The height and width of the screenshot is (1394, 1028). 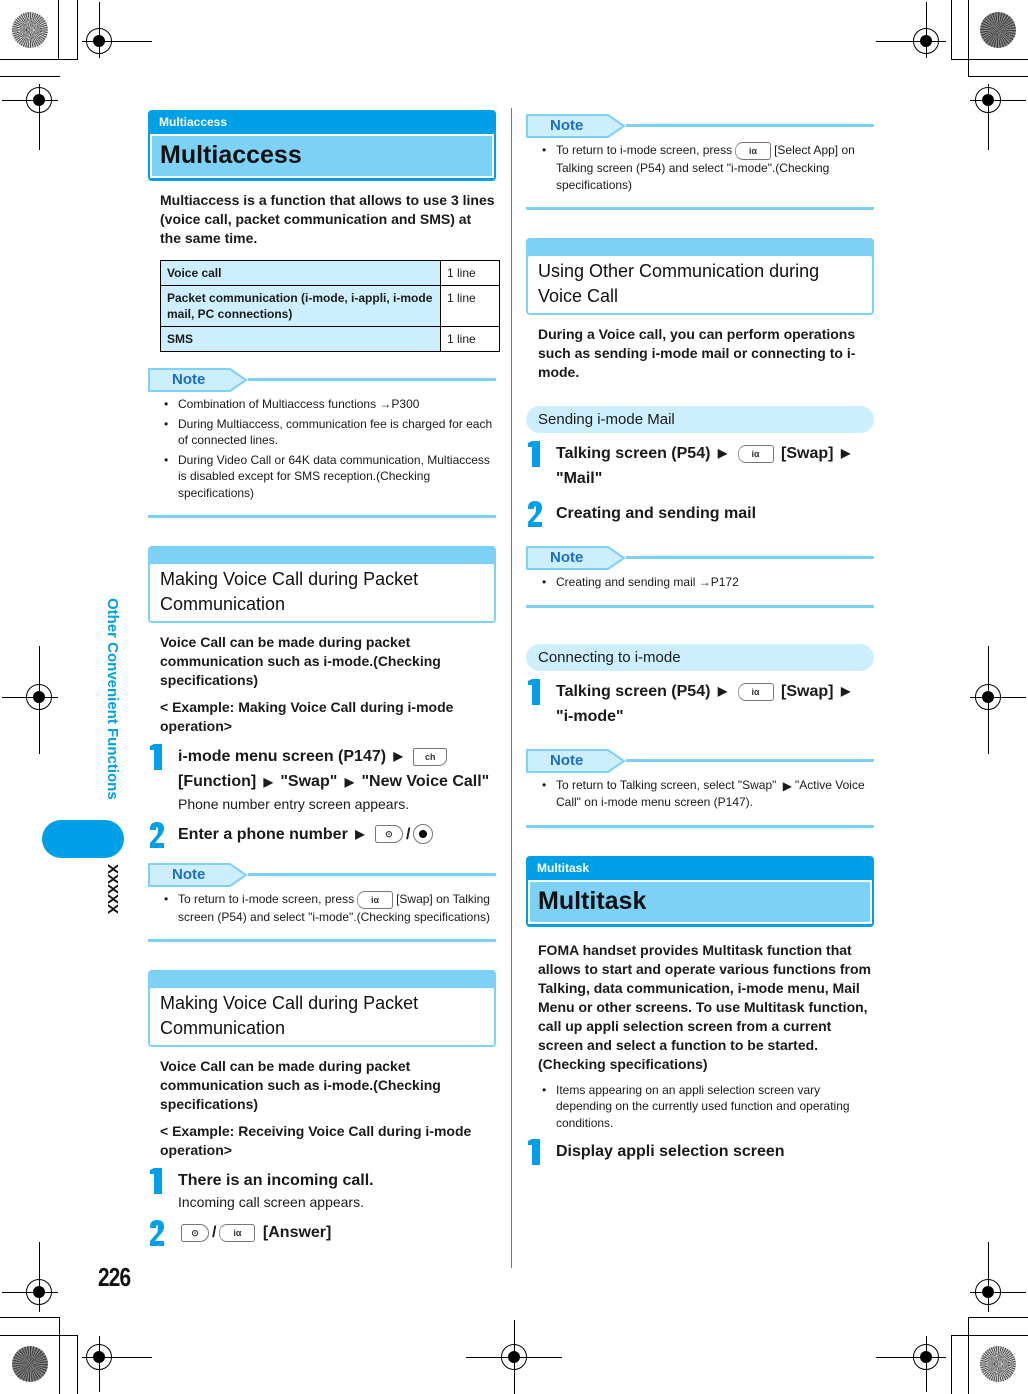 What do you see at coordinates (83, 839) in the screenshot?
I see `chapter-tab-marker` at bounding box center [83, 839].